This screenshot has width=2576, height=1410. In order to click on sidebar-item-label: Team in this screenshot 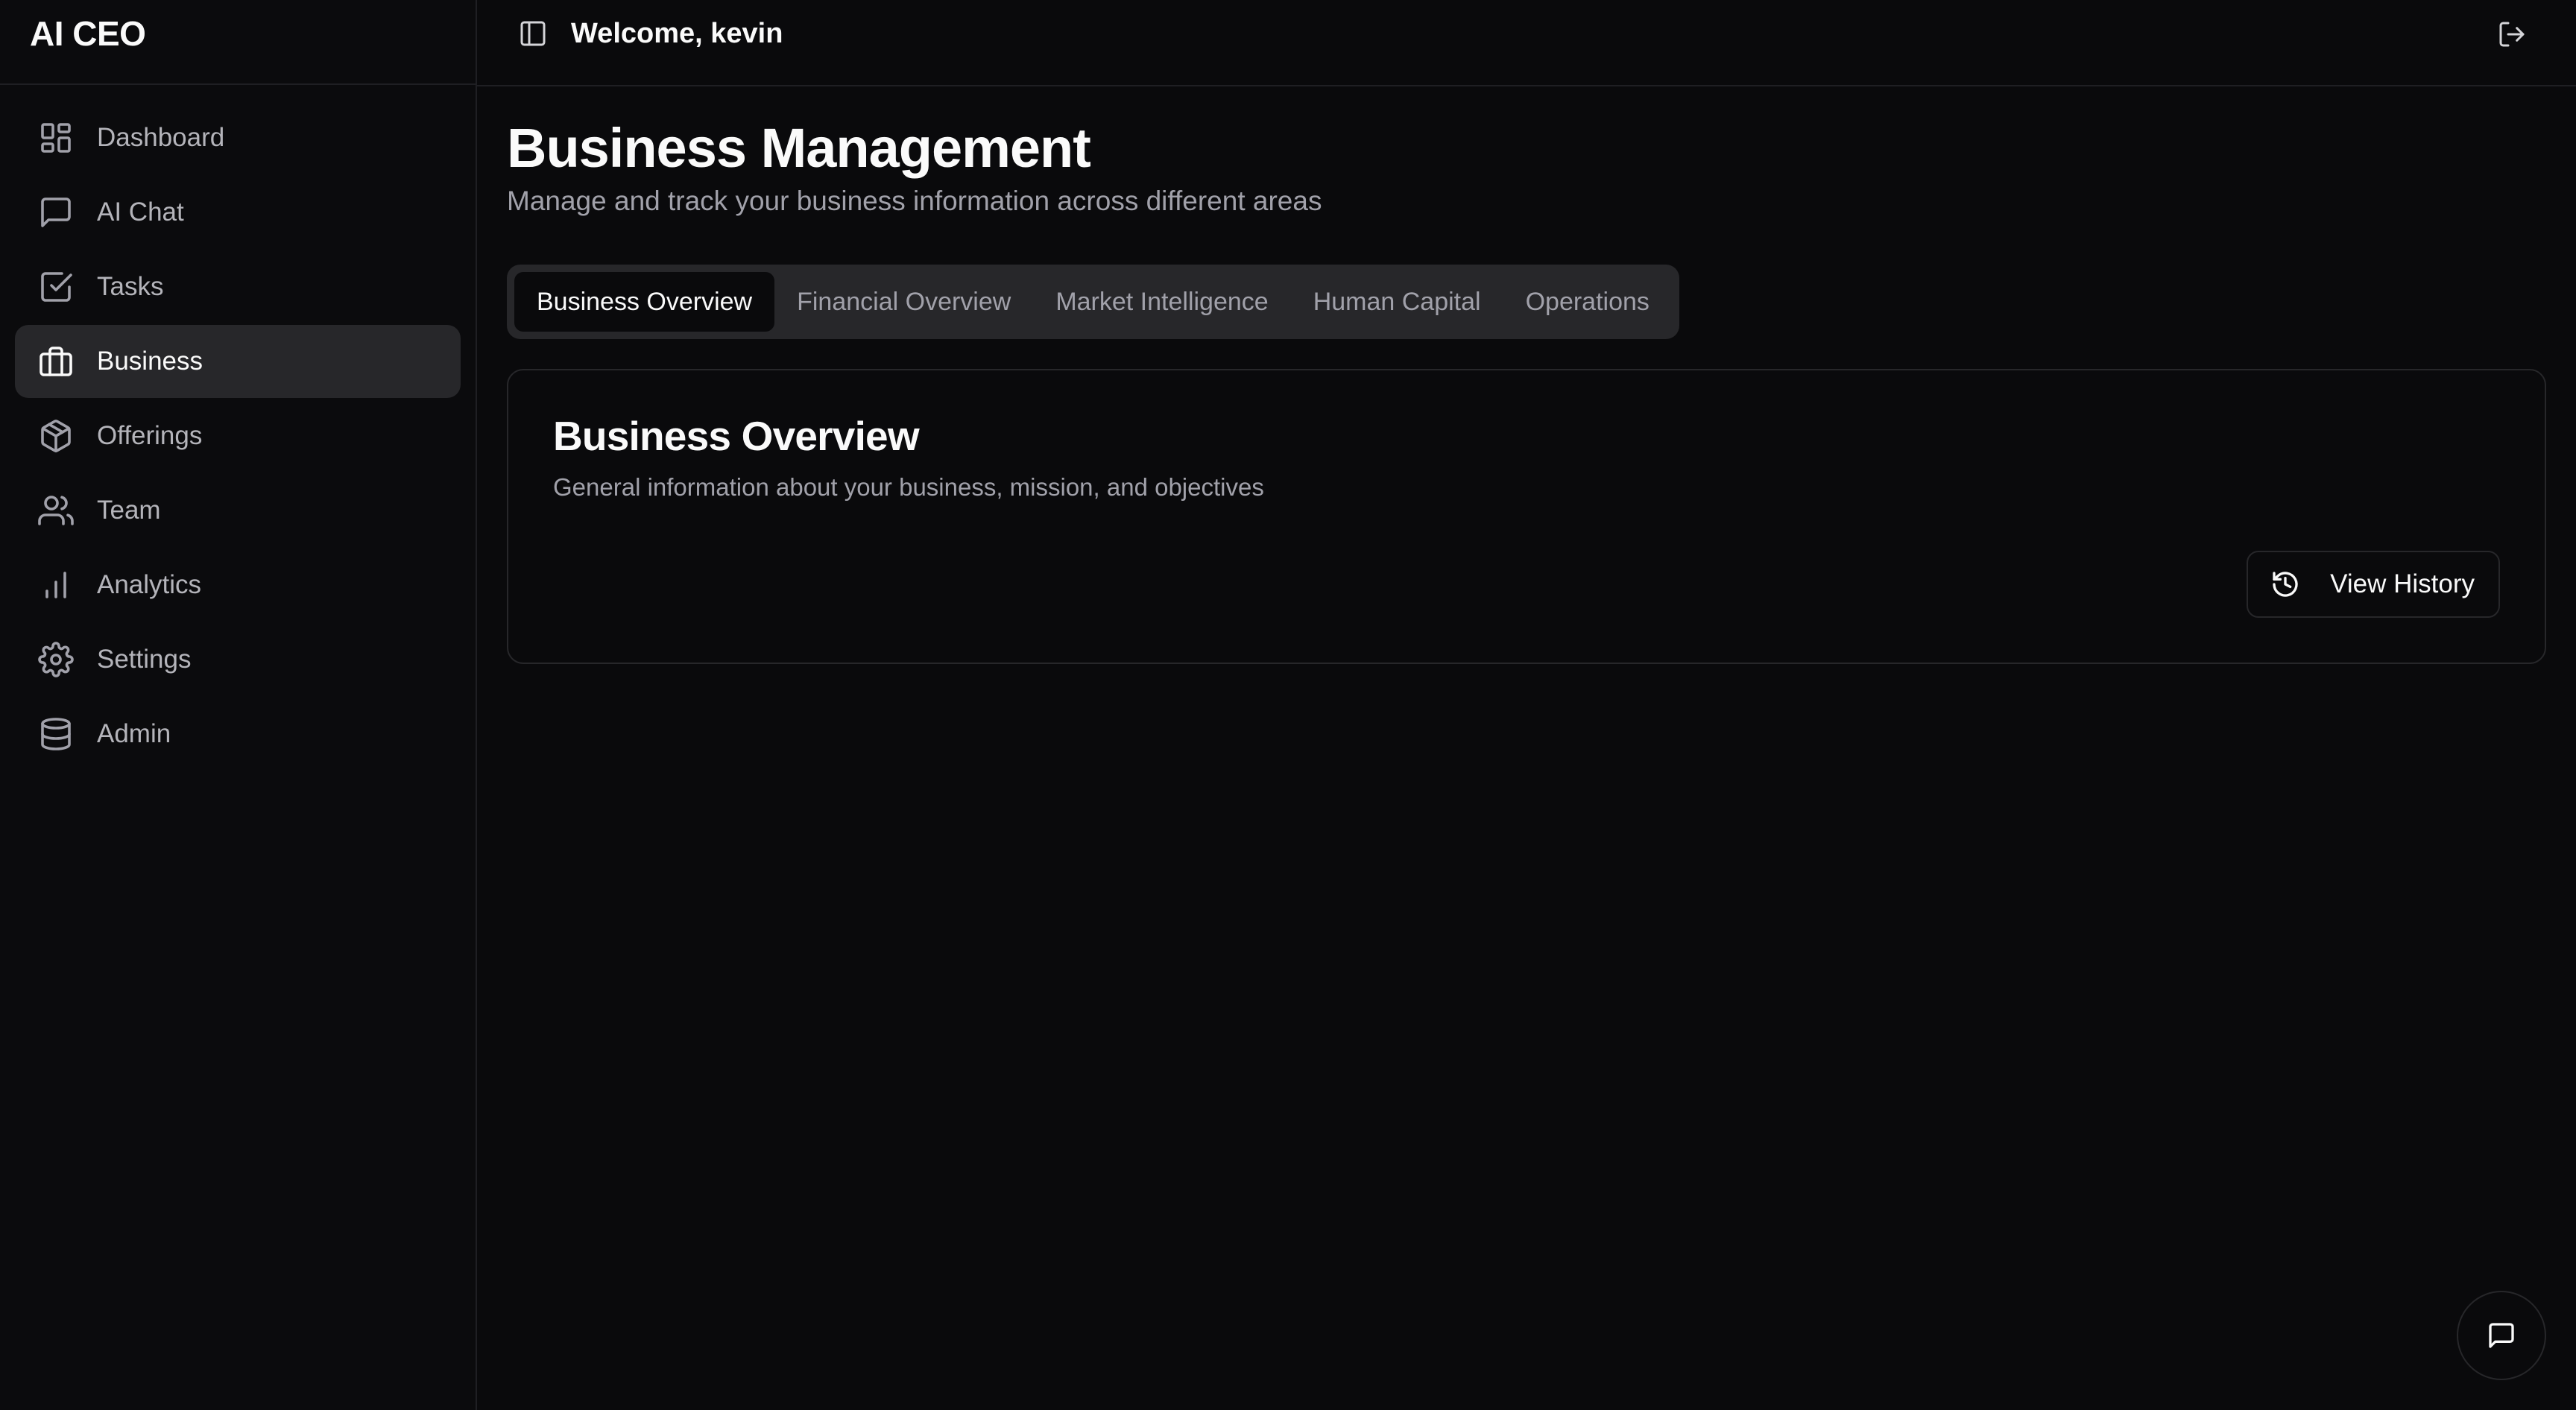, I will do `click(129, 510)`.